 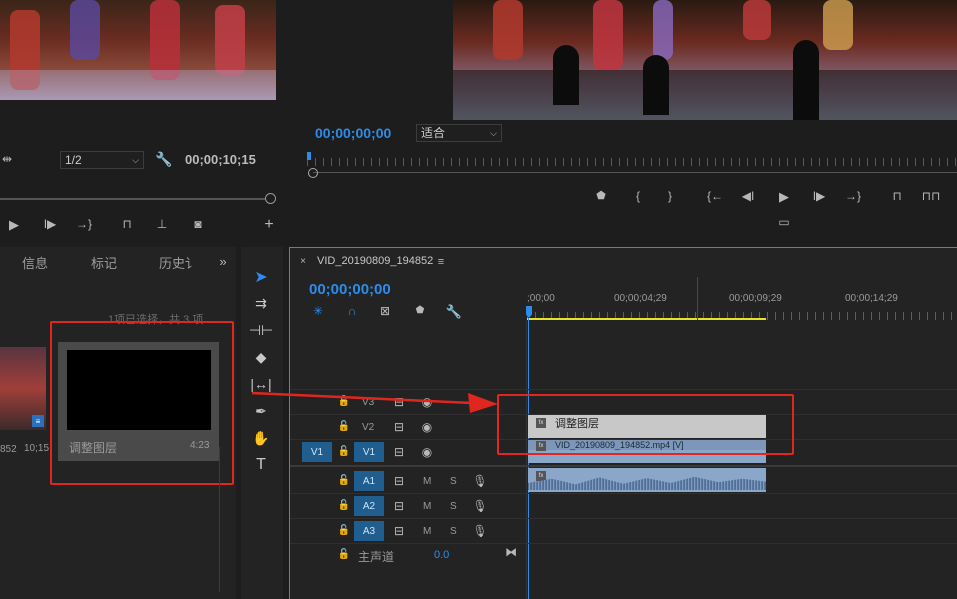 What do you see at coordinates (261, 330) in the screenshot?
I see `ripple-edit-icon: ⊣⊢` at bounding box center [261, 330].